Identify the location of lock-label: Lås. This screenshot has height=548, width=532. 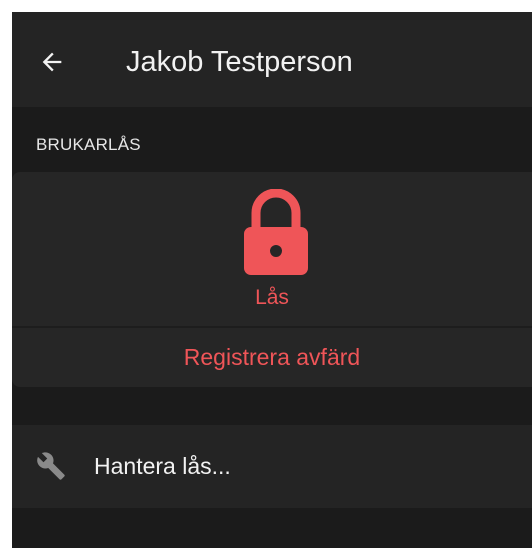
(272, 297).